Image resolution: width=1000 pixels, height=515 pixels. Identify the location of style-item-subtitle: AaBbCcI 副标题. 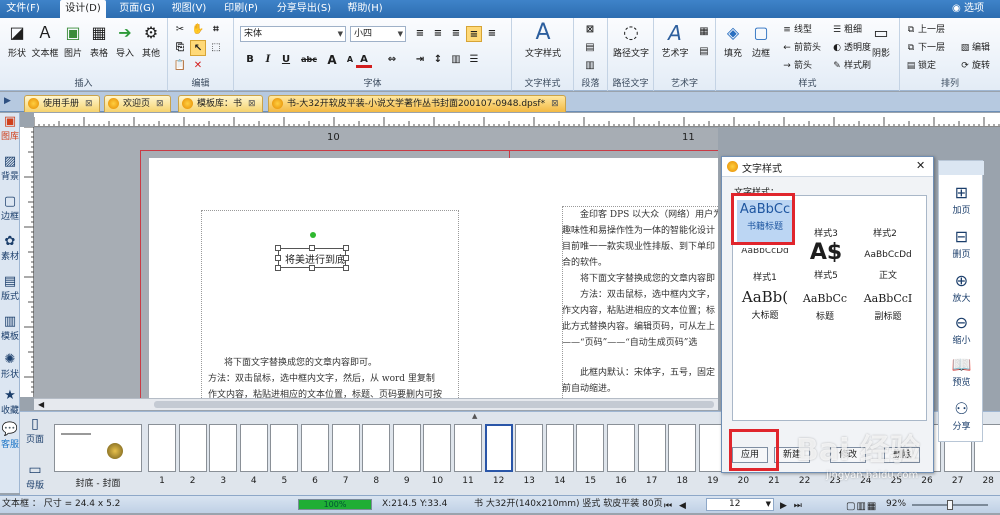
(888, 307).